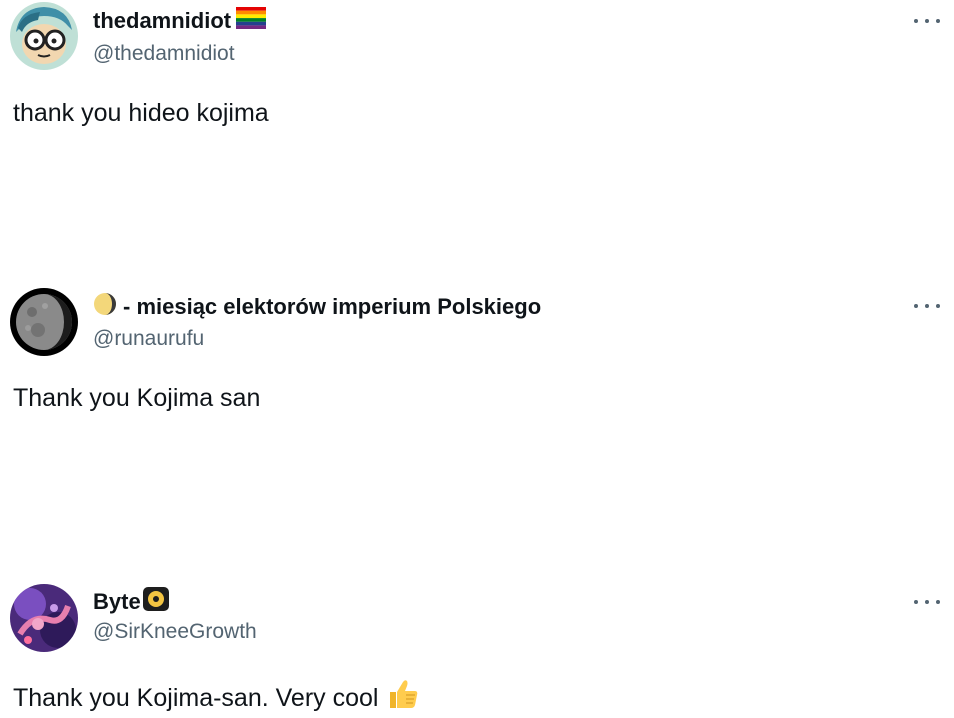 Image resolution: width=954 pixels, height=718 pixels. I want to click on display-name: - miesiąc elektorów imperium Polskiego, so click(332, 307).